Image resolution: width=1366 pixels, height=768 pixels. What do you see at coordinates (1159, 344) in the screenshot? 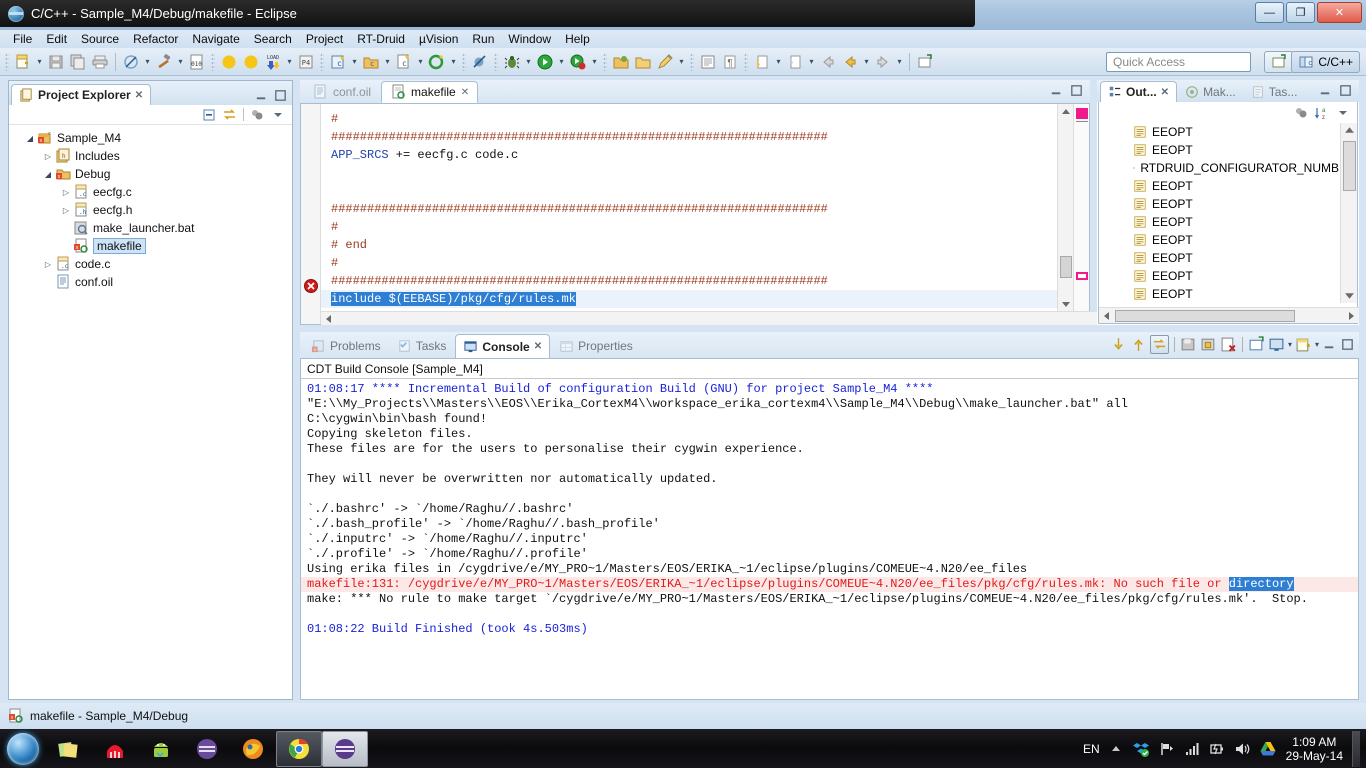
I see `pin-console-icon` at bounding box center [1159, 344].